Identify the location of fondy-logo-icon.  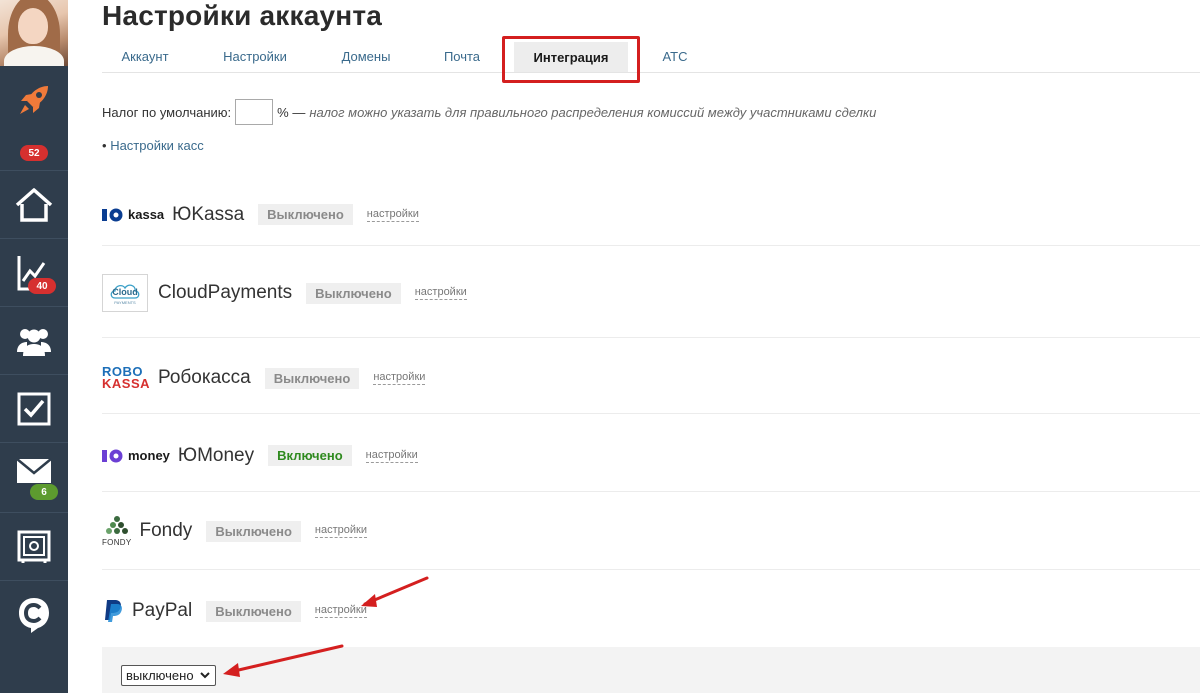
(116, 525).